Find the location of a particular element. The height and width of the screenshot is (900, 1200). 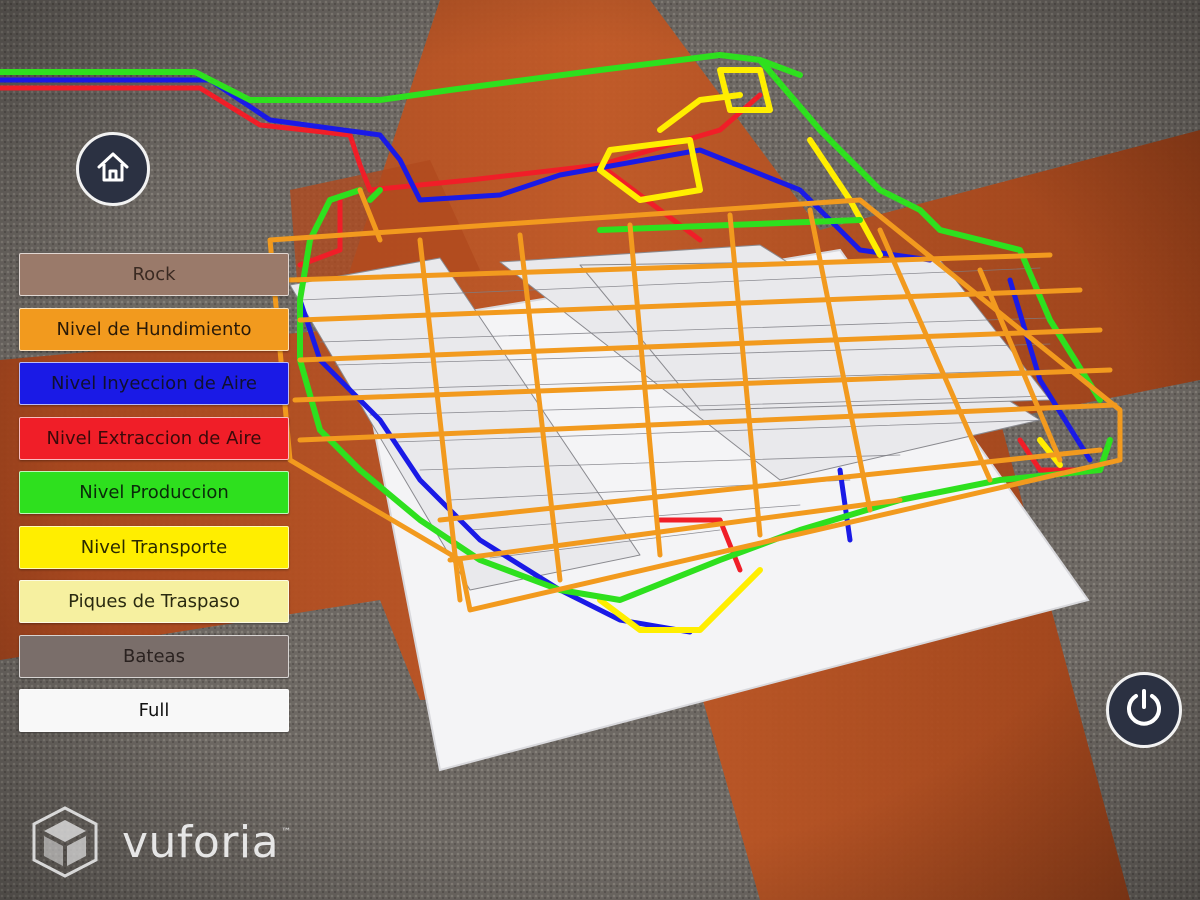

layer-button-nivel-extraccion-de-aire: Nivel Extraccion de Aire is located at coordinates (154, 438).